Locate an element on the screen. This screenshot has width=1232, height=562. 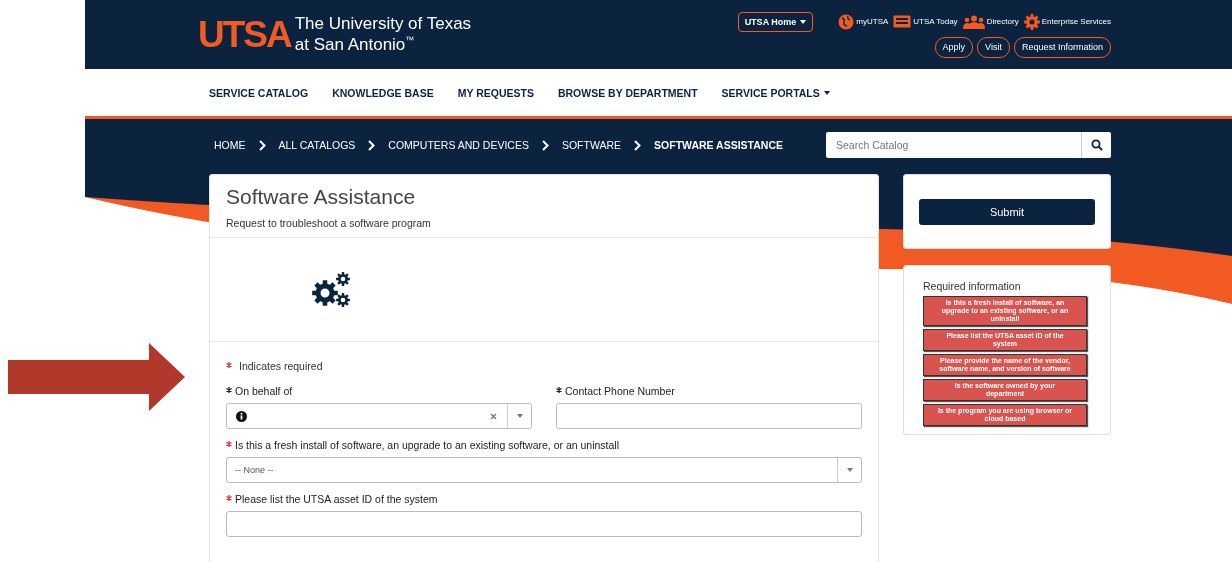
form-subtitle: Request to troubleshoot a software program is located at coordinates (329, 223).